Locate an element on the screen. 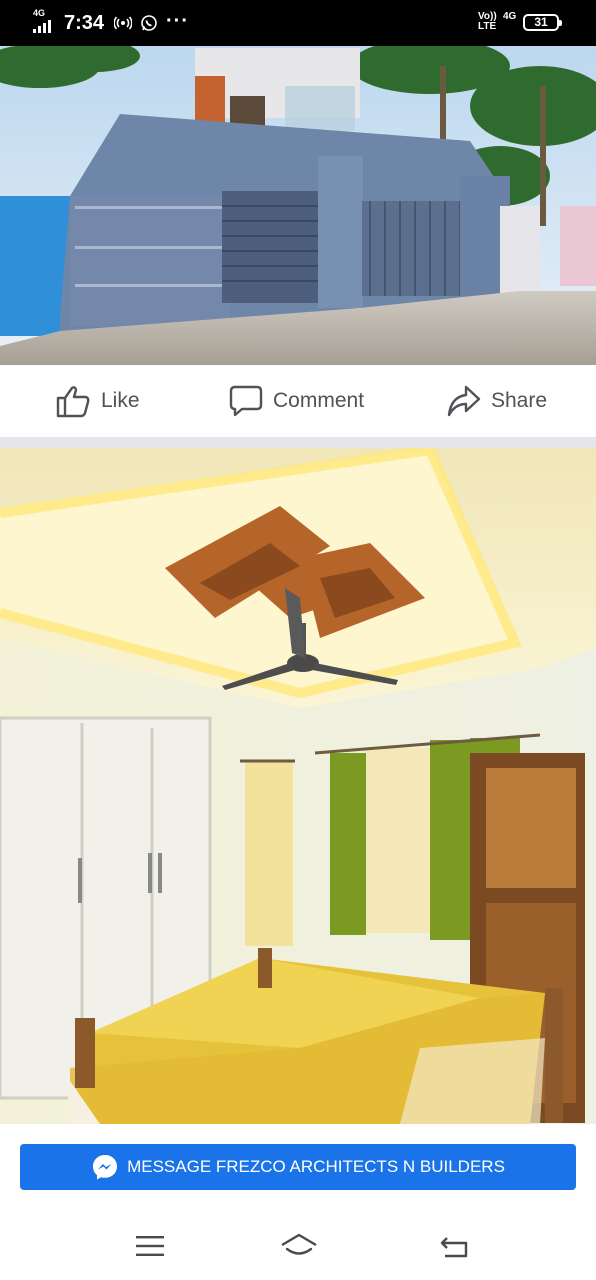  menu-icon is located at coordinates (150, 1246).